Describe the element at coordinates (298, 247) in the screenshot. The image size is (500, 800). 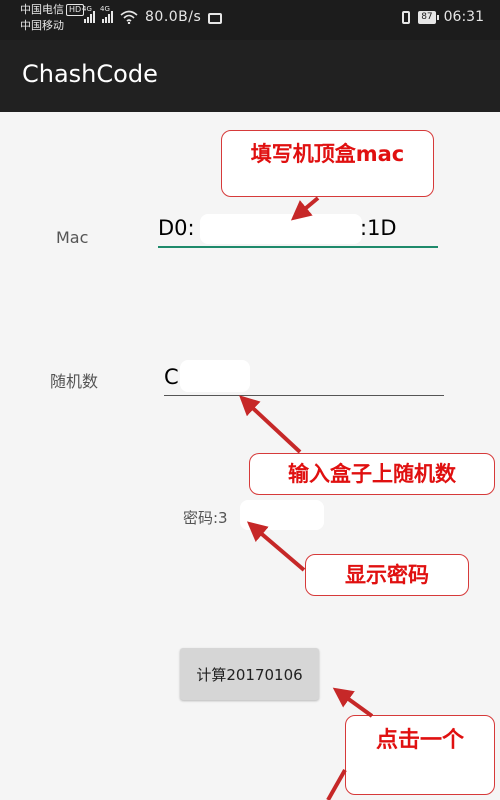
I see `mac-input` at that location.